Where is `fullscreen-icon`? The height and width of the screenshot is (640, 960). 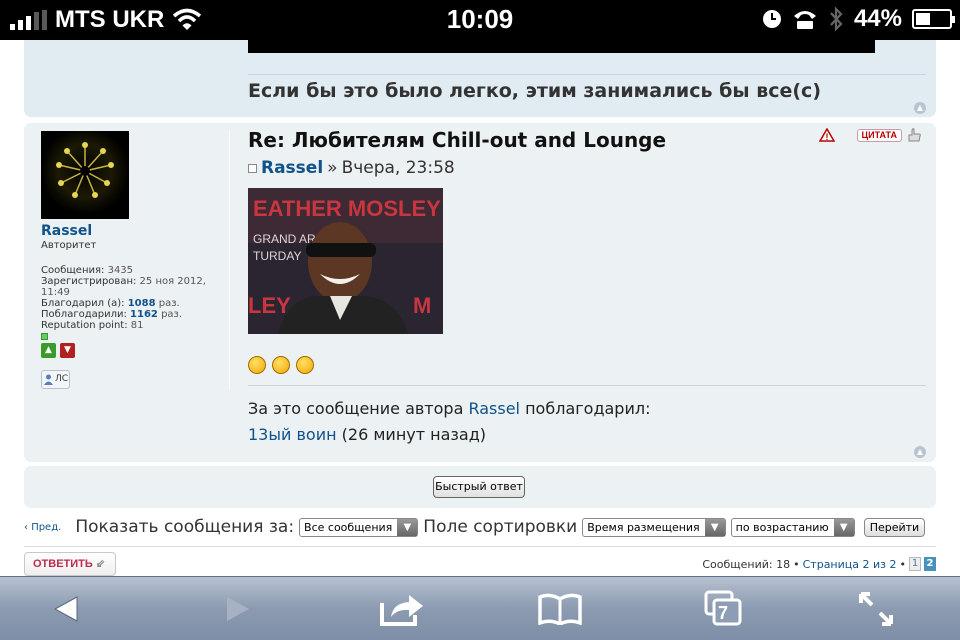 fullscreen-icon is located at coordinates (876, 609).